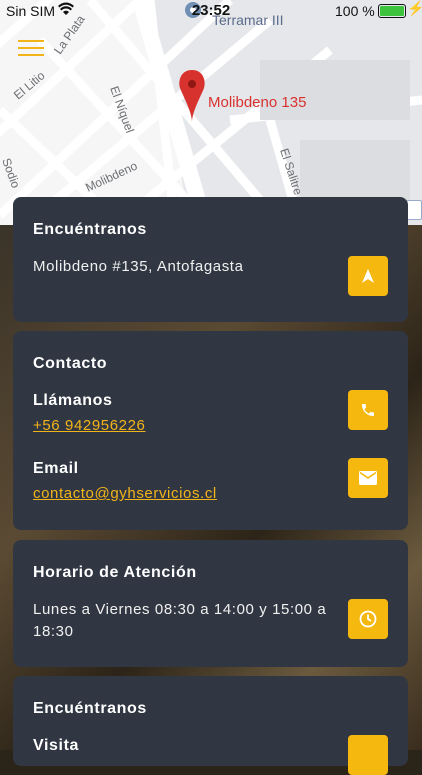 The image size is (422, 775). I want to click on map-info-icon, so click(414, 210).